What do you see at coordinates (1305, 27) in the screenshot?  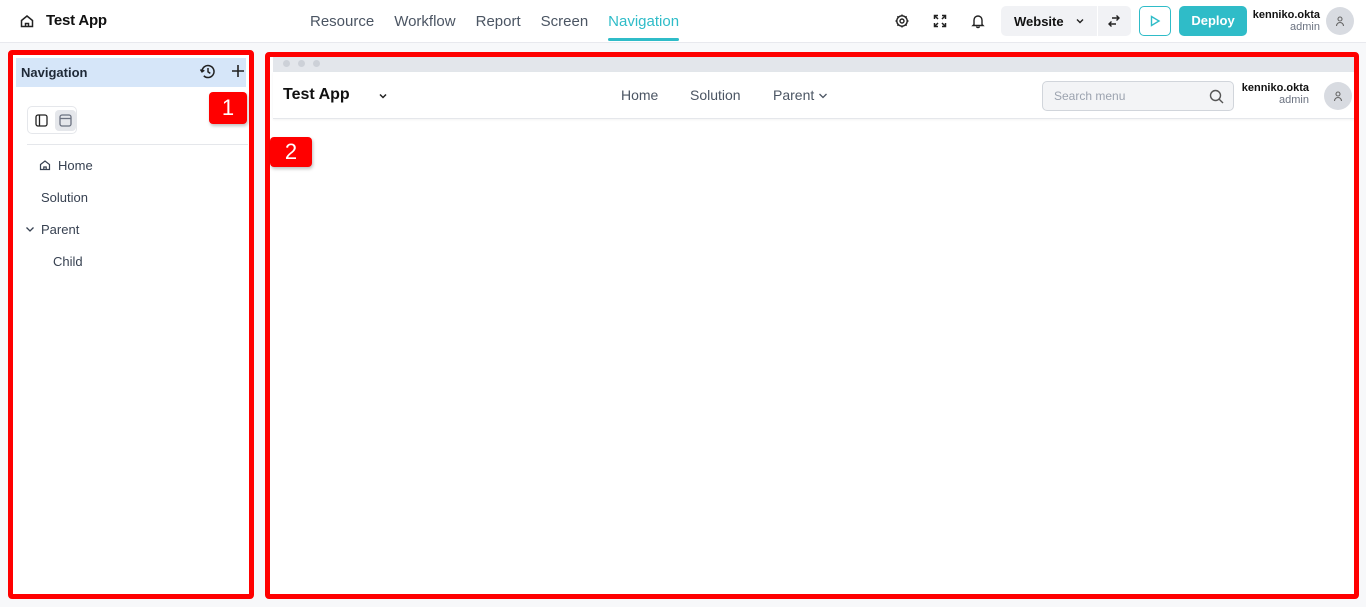 I see `user-role: admin` at bounding box center [1305, 27].